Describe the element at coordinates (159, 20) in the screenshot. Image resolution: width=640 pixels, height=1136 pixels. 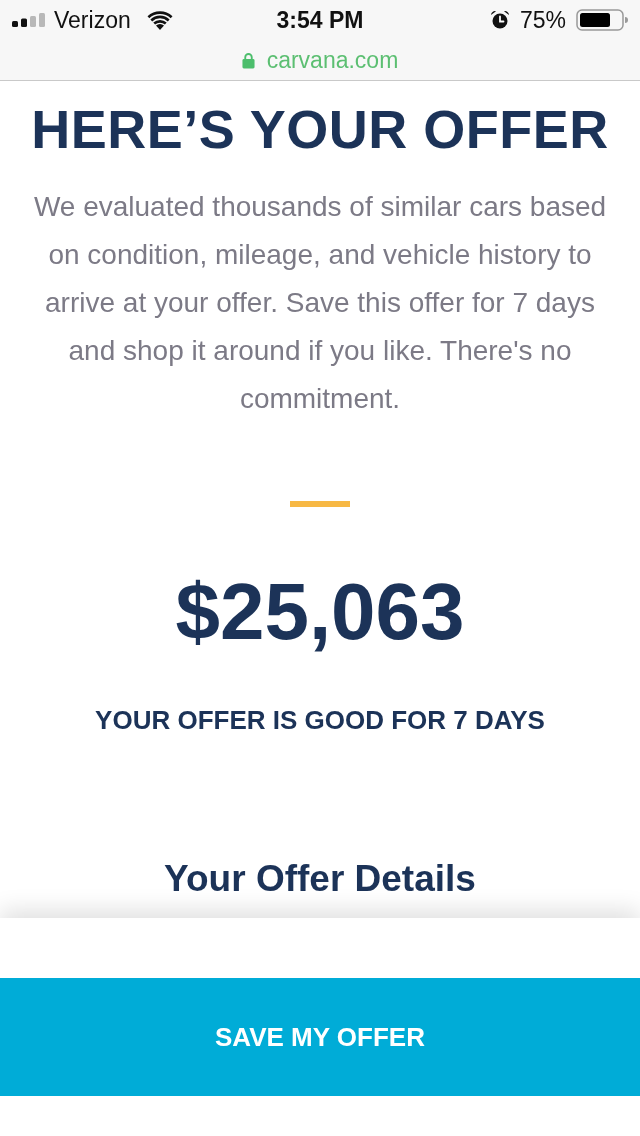
I see `wifi-icon` at that location.